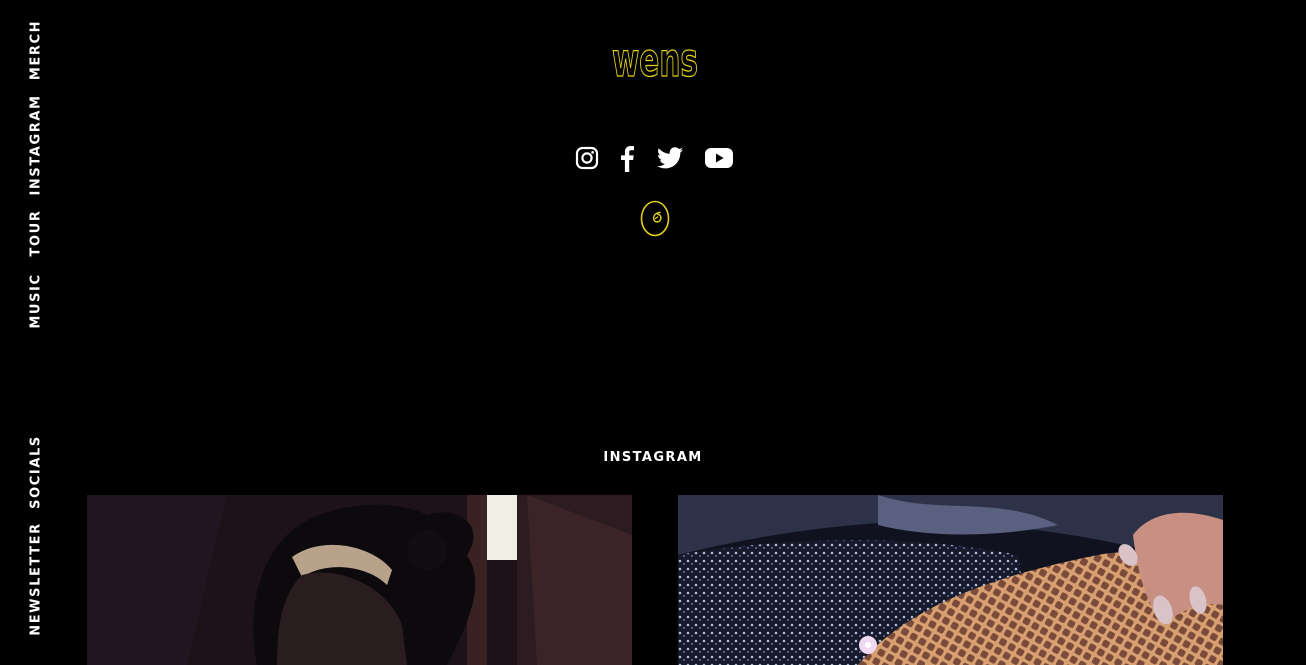 The width and height of the screenshot is (1306, 665). I want to click on facebook-link, so click(627, 158).